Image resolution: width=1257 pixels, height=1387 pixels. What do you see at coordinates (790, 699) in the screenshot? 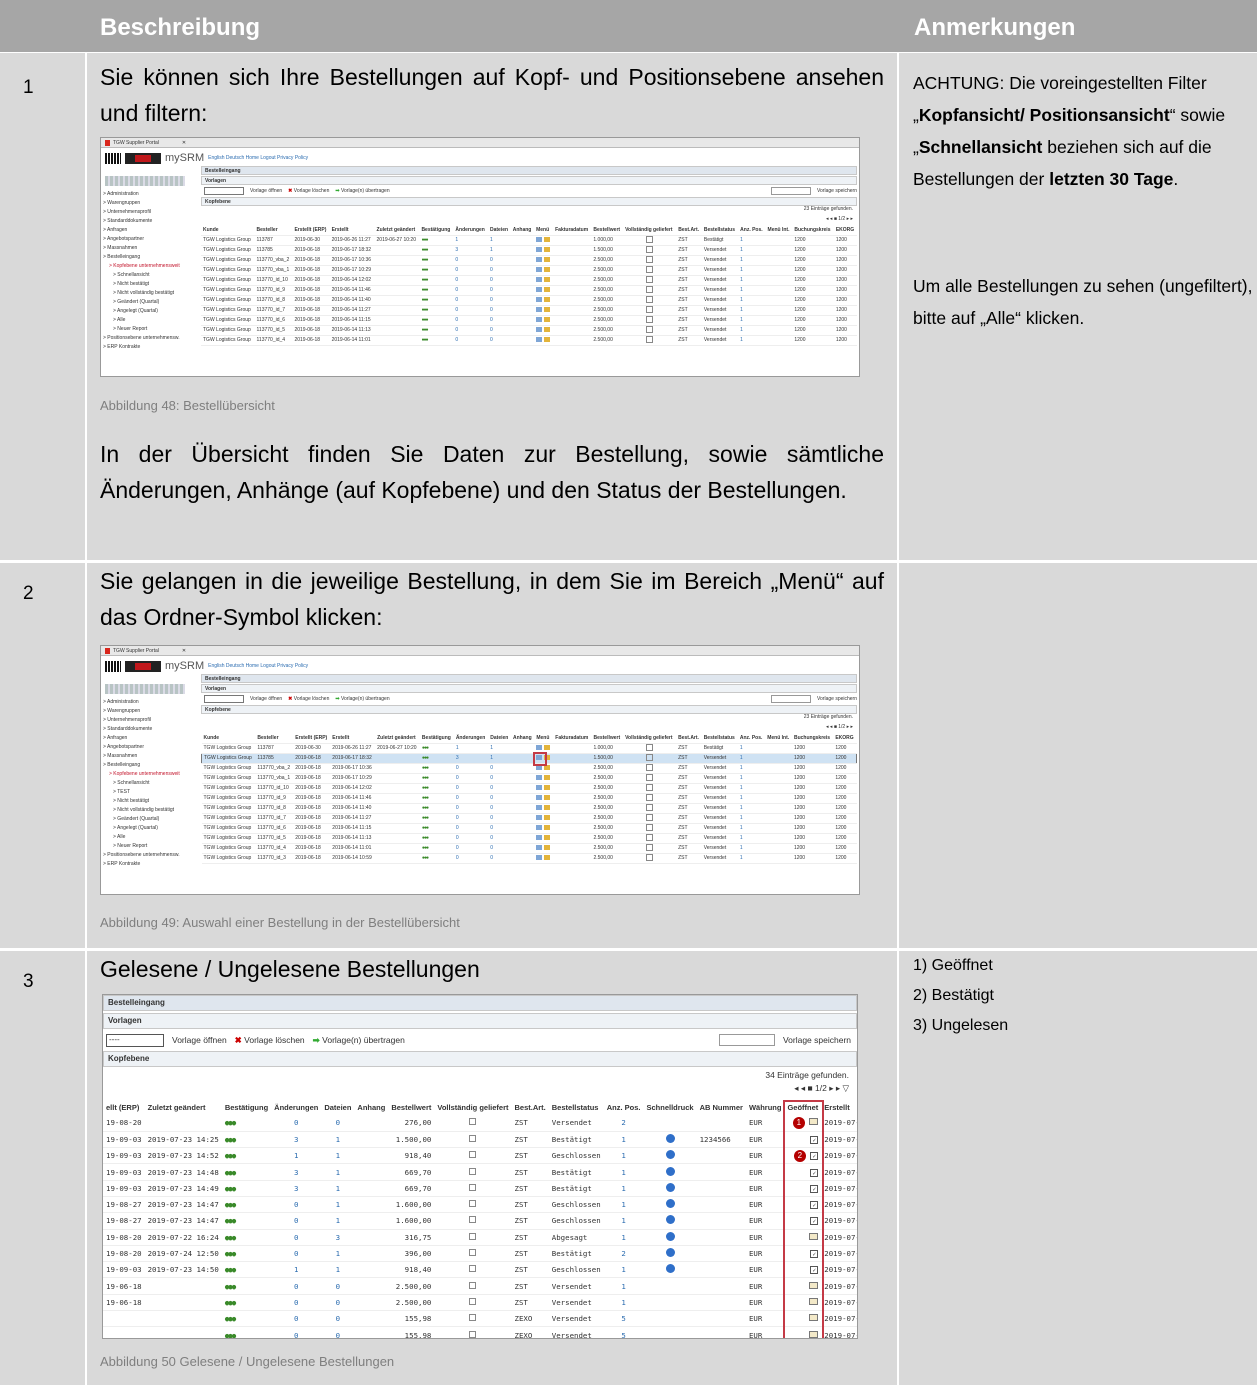
I see `vorlage-name-input` at bounding box center [790, 699].